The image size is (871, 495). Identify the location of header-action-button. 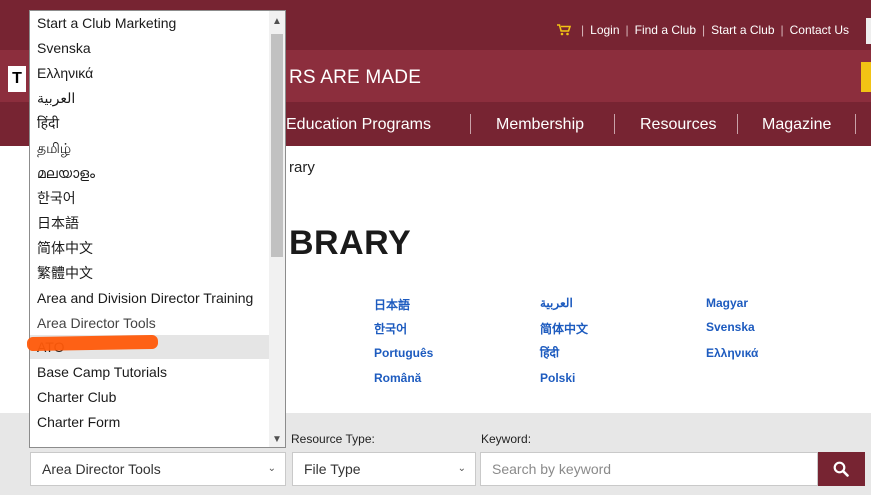
(866, 77).